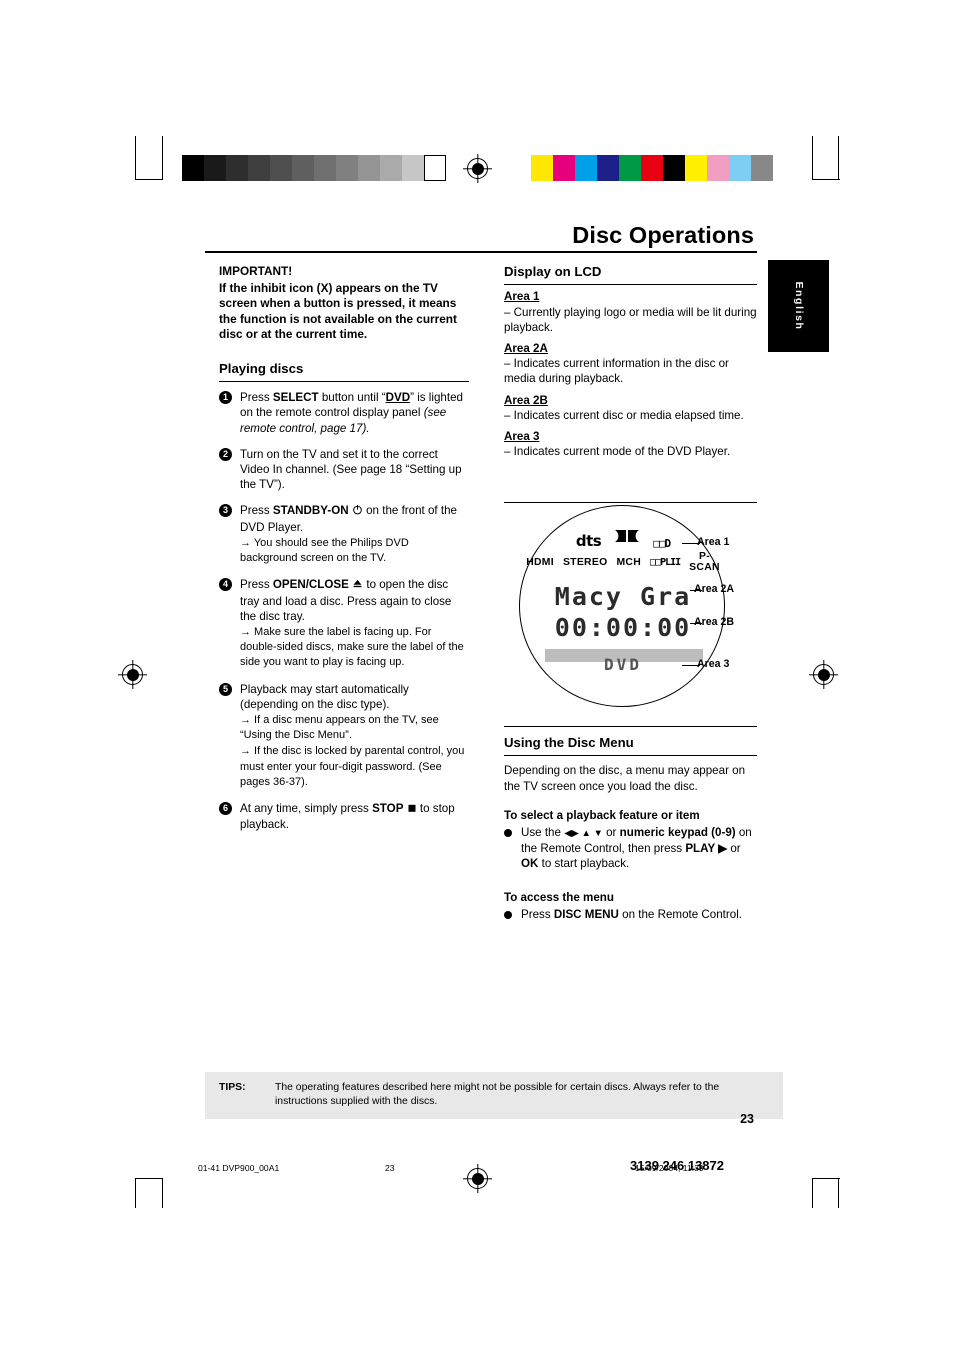  Describe the element at coordinates (584, 864) in the screenshot. I see `select-text-5: to start playback.` at that location.